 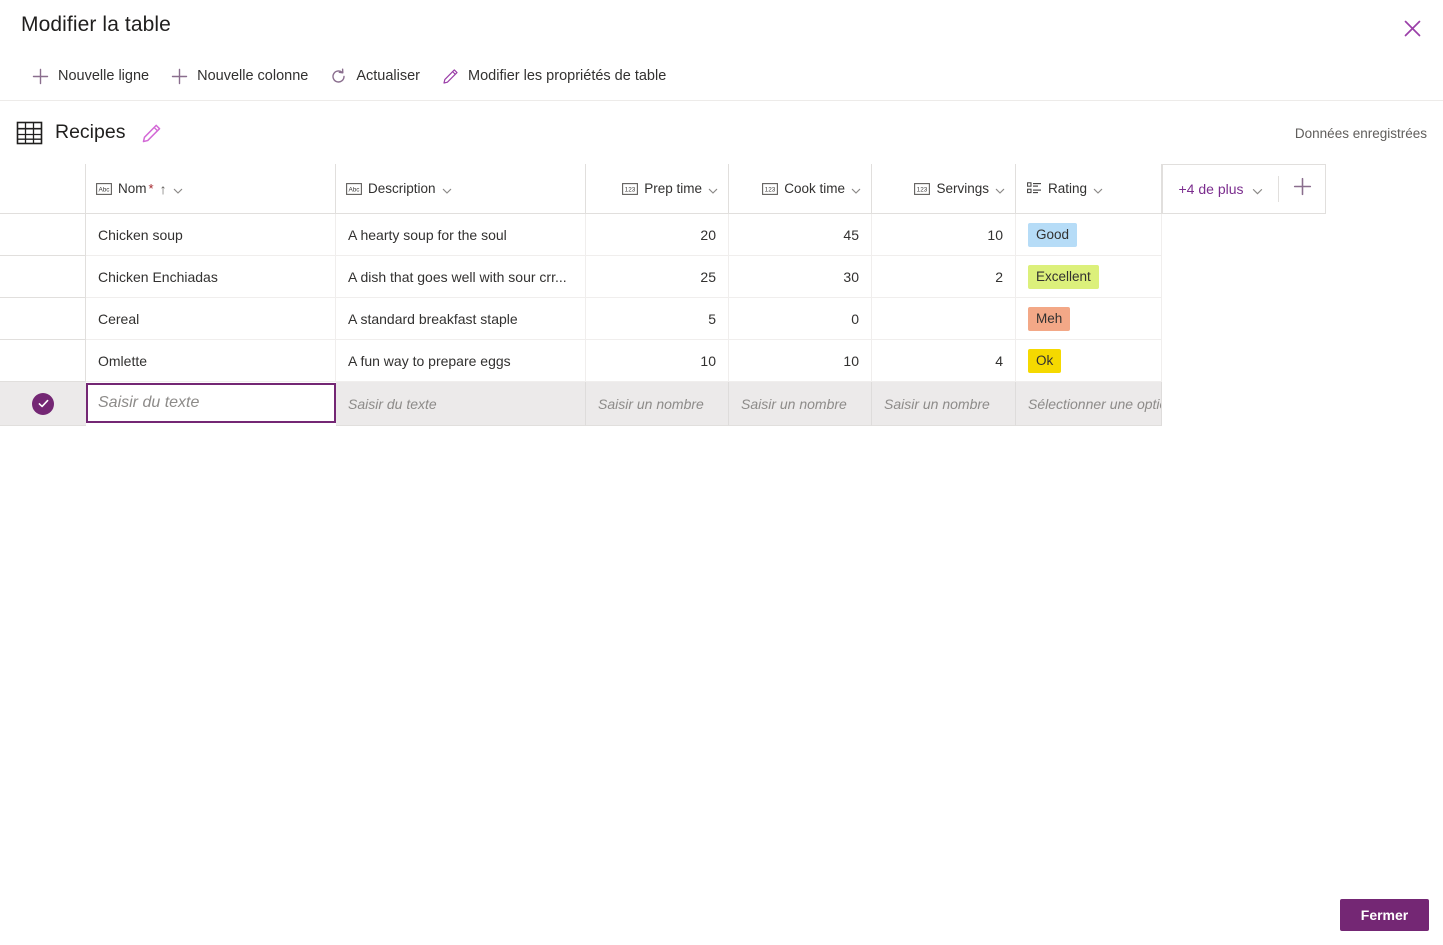 I want to click on new-column-button: Nouvelle colonne, so click(x=238, y=77).